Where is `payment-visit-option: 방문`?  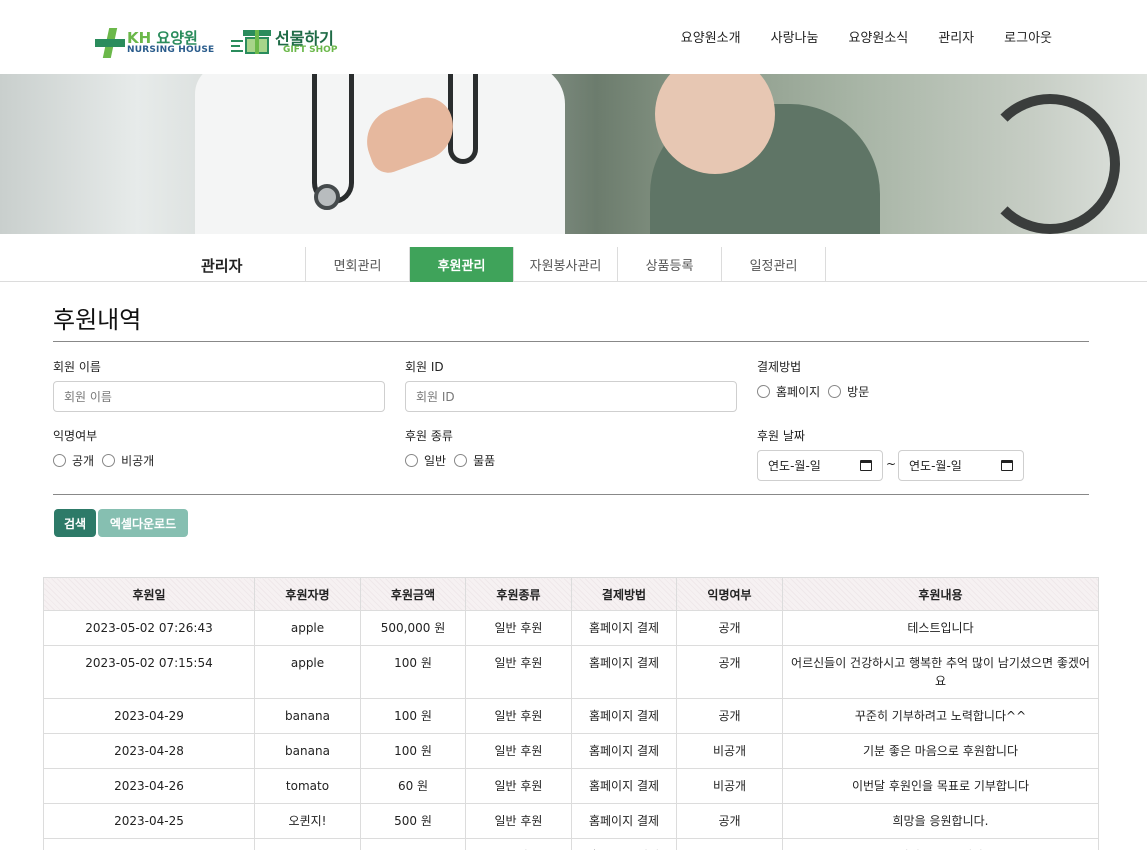 payment-visit-option: 방문 is located at coordinates (848, 391).